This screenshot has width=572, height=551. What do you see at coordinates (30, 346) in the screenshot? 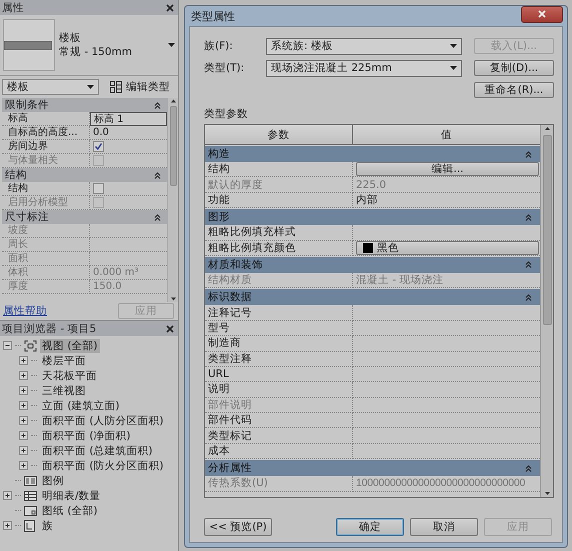
I see `view-frame-icon` at bounding box center [30, 346].